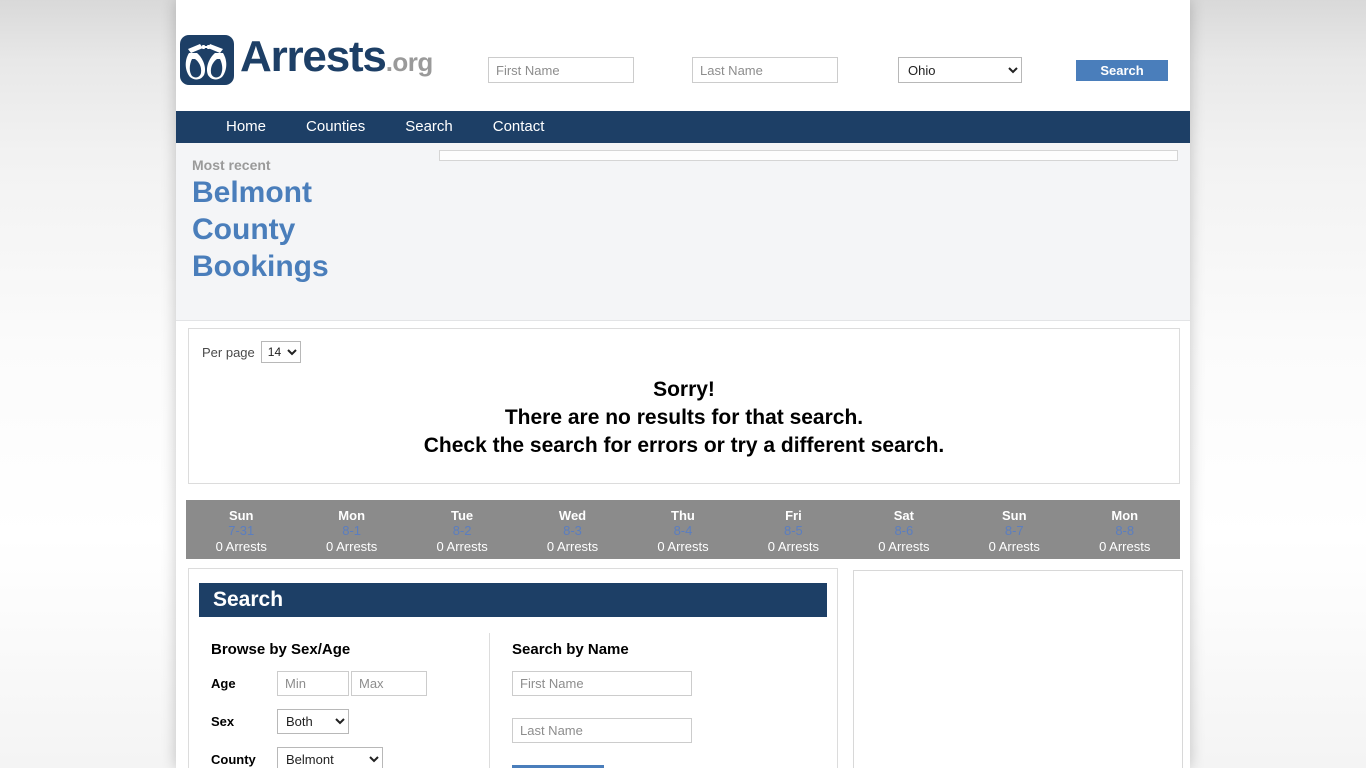 The width and height of the screenshot is (1366, 768). I want to click on search-by-name-column: Search by Name Search, so click(663, 697).